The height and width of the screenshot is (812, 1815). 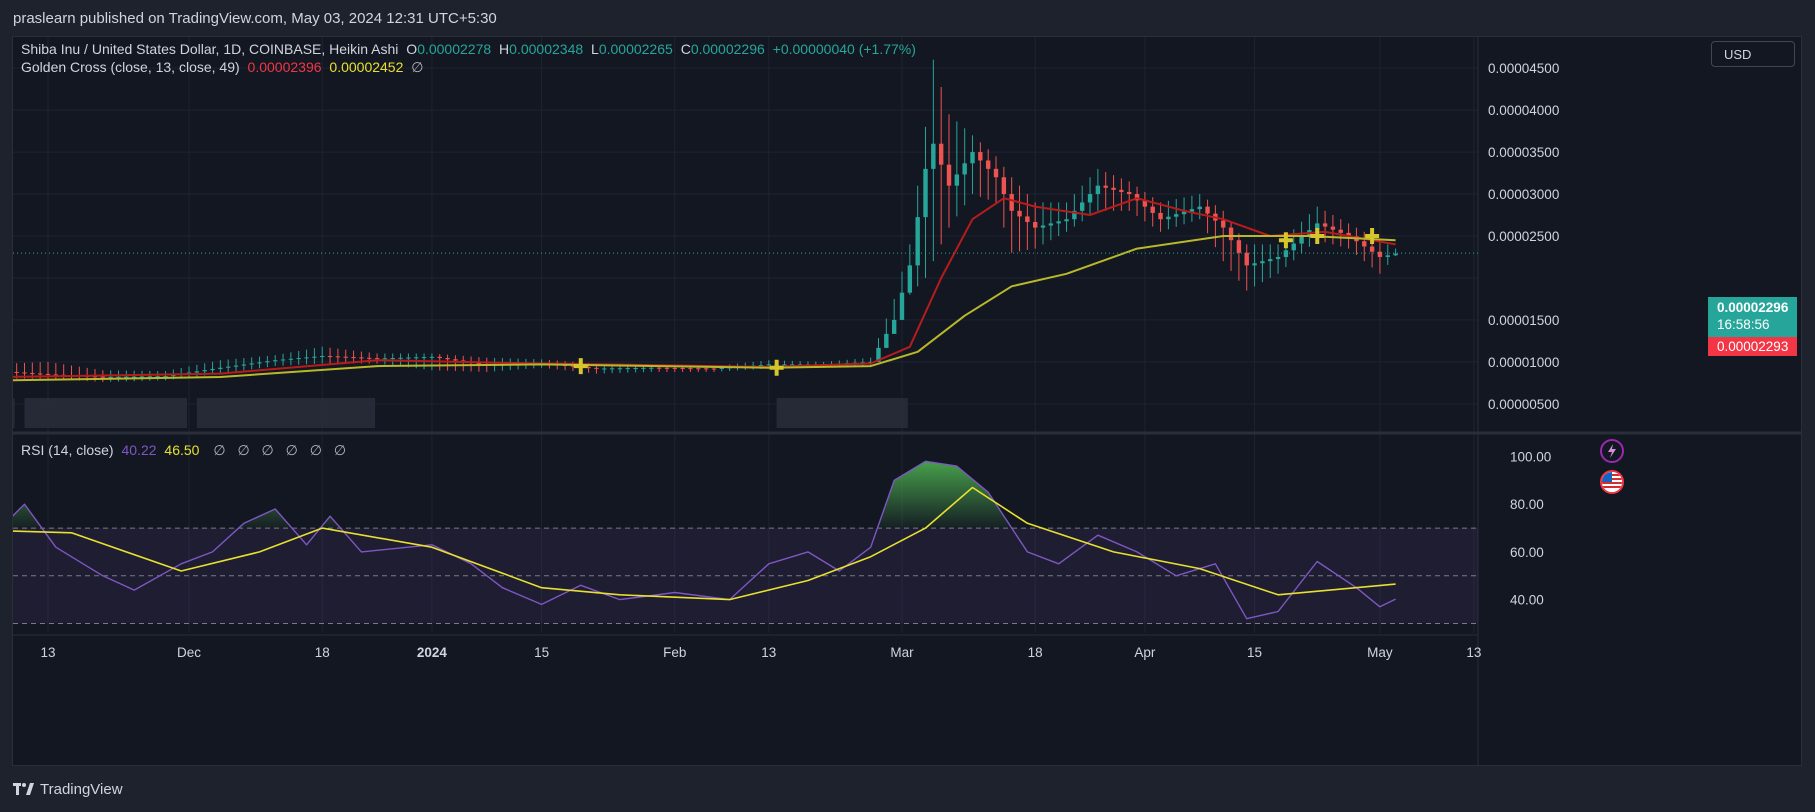 What do you see at coordinates (81, 789) in the screenshot?
I see `brand-name: TradingView` at bounding box center [81, 789].